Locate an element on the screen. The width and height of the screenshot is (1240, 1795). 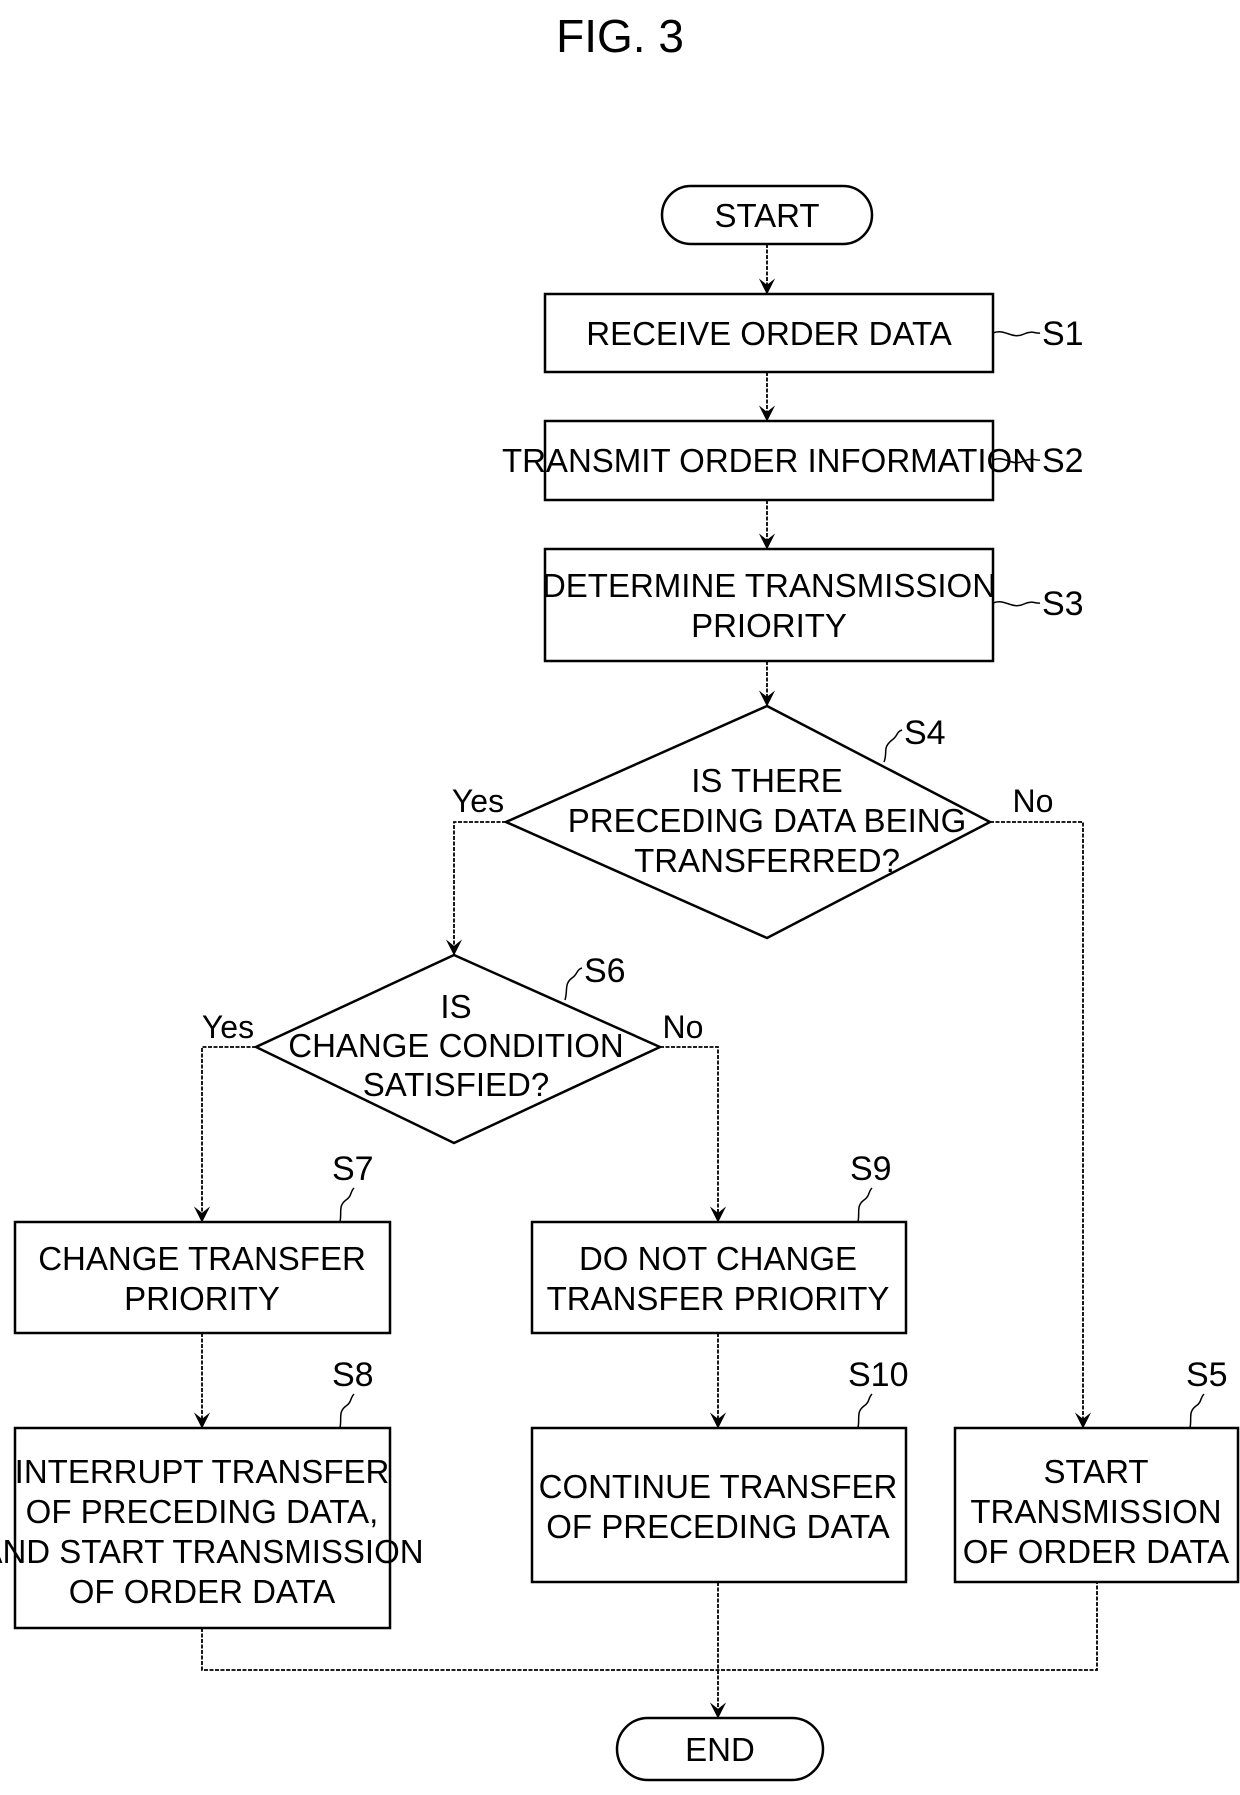
step-s9-label: S9 is located at coordinates (871, 1169).